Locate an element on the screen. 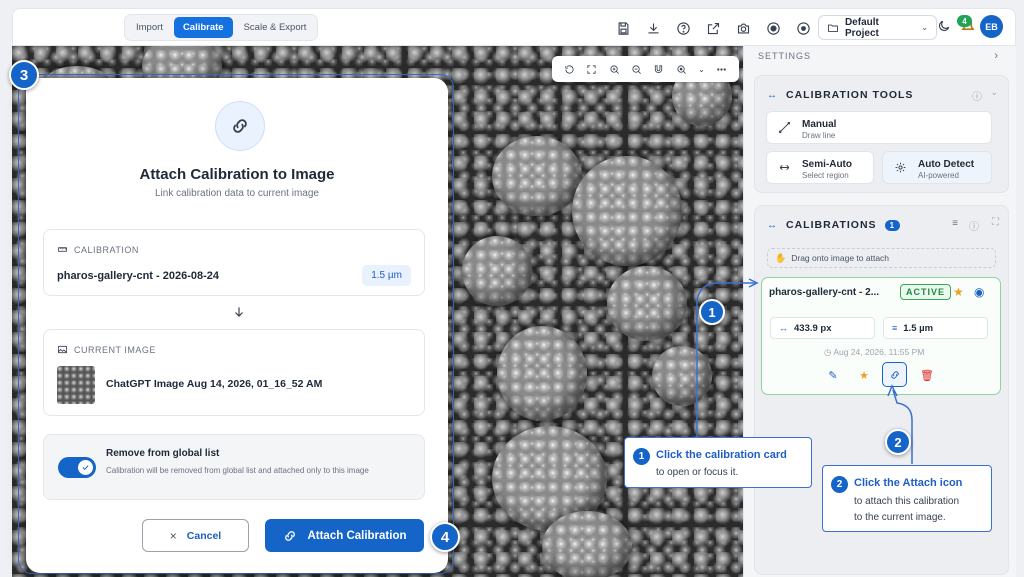 The height and width of the screenshot is (577, 1024). calibration-tools-header: ↔ CALIBRATION TOOLS is located at coordinates (840, 95).